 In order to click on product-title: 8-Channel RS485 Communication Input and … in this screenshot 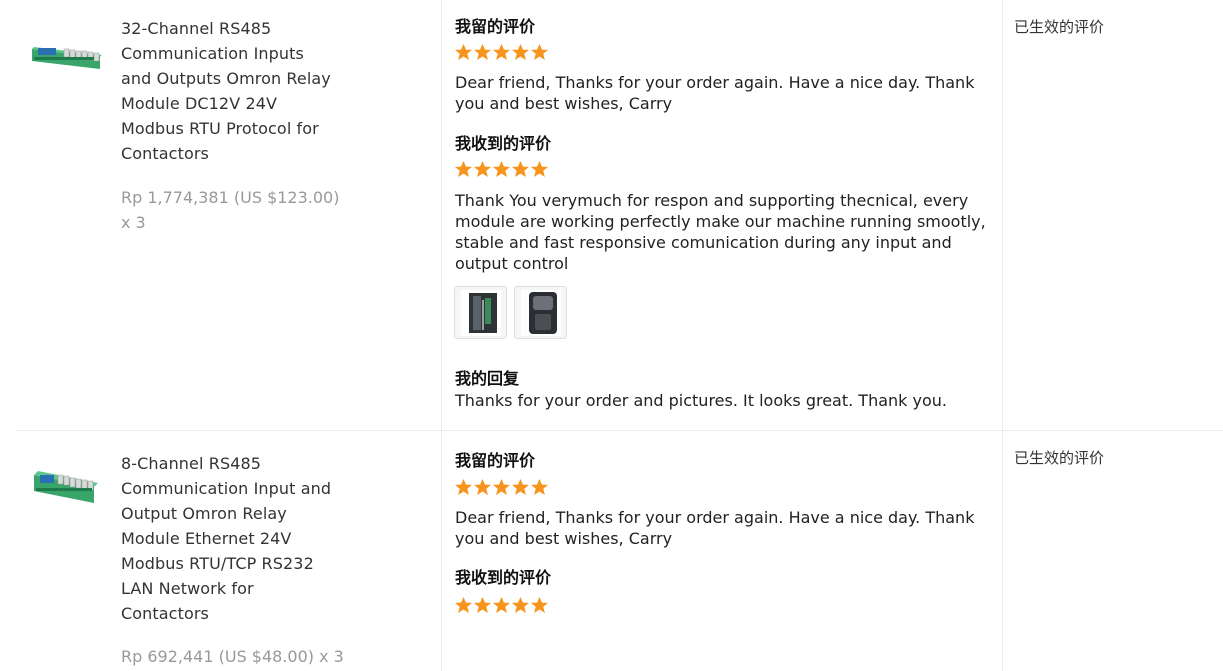, I will do `click(228, 538)`.